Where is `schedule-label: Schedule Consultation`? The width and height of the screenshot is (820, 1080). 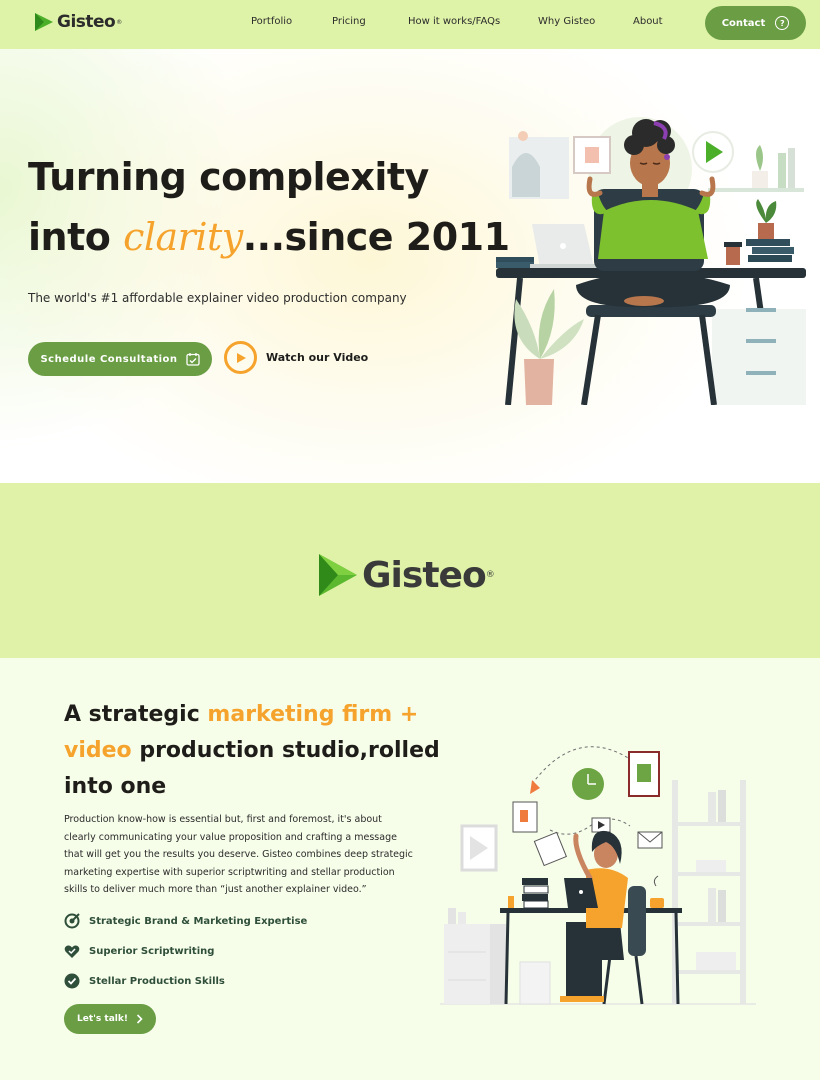
schedule-label: Schedule Consultation is located at coordinates (109, 359).